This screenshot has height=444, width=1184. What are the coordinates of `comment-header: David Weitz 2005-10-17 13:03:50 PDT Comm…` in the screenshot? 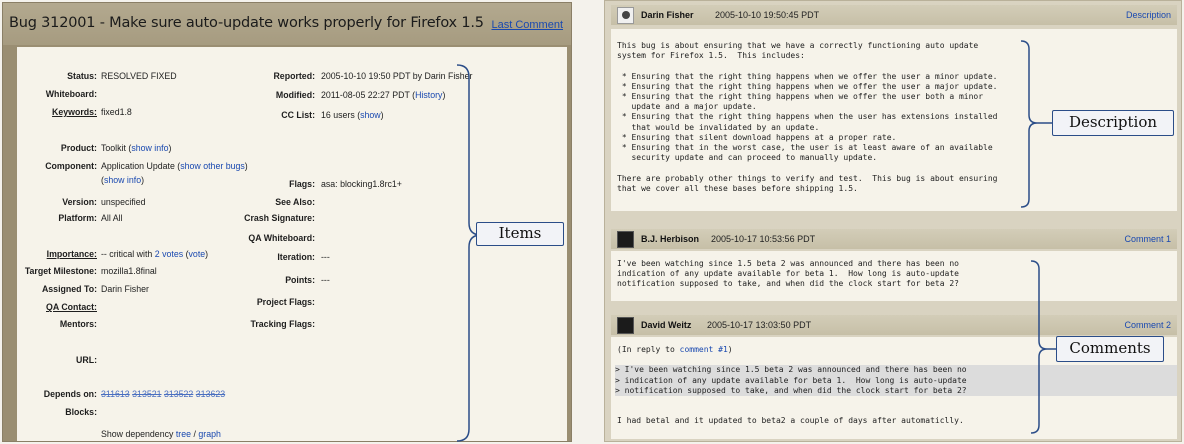 It's located at (894, 325).